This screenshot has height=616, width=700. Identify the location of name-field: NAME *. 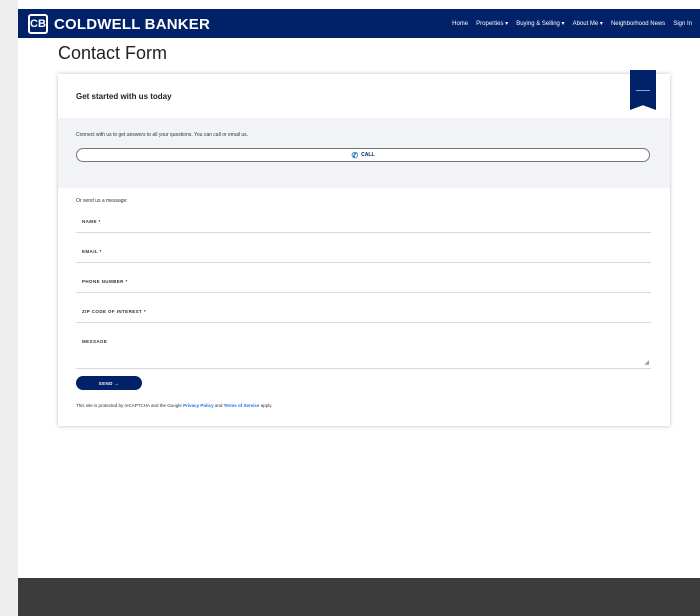
(363, 222).